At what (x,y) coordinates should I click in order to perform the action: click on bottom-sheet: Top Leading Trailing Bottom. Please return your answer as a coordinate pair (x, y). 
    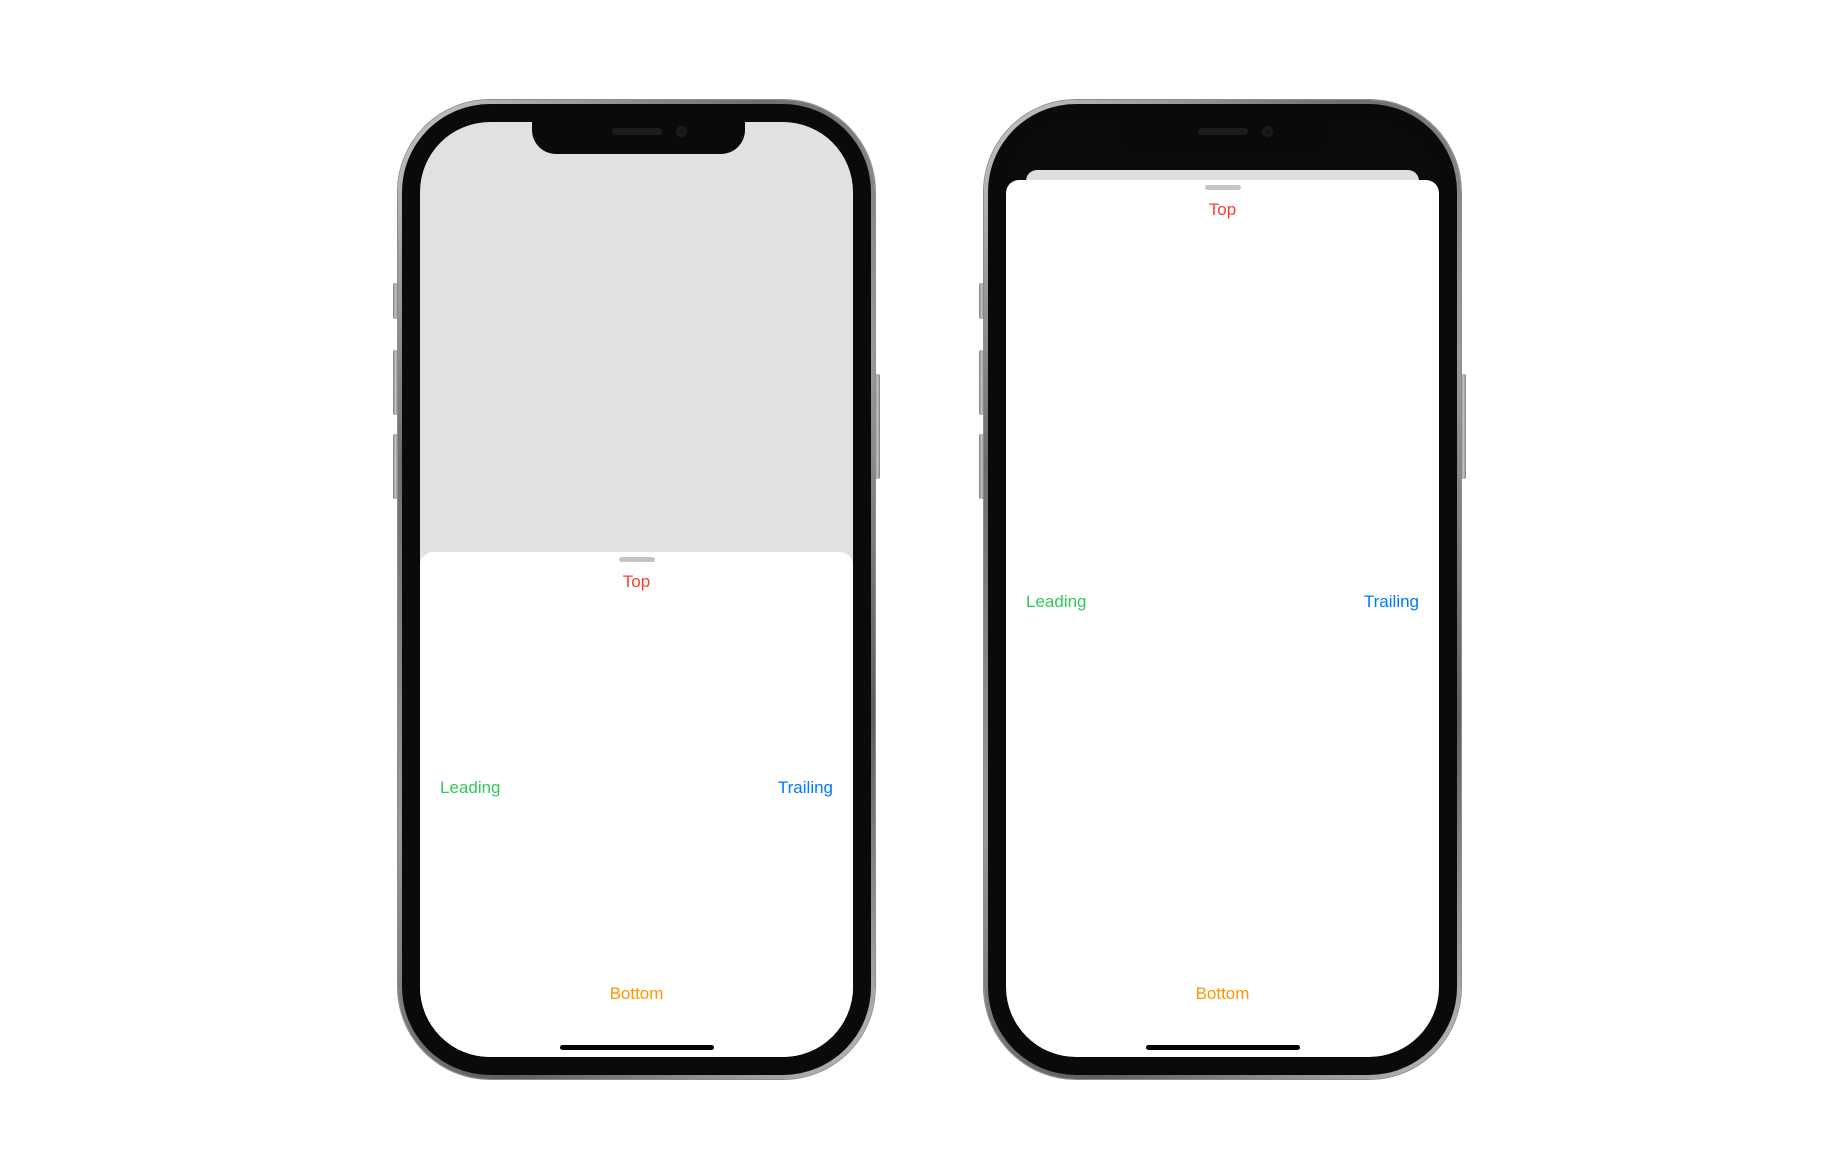
    Looking at the image, I should click on (636, 804).